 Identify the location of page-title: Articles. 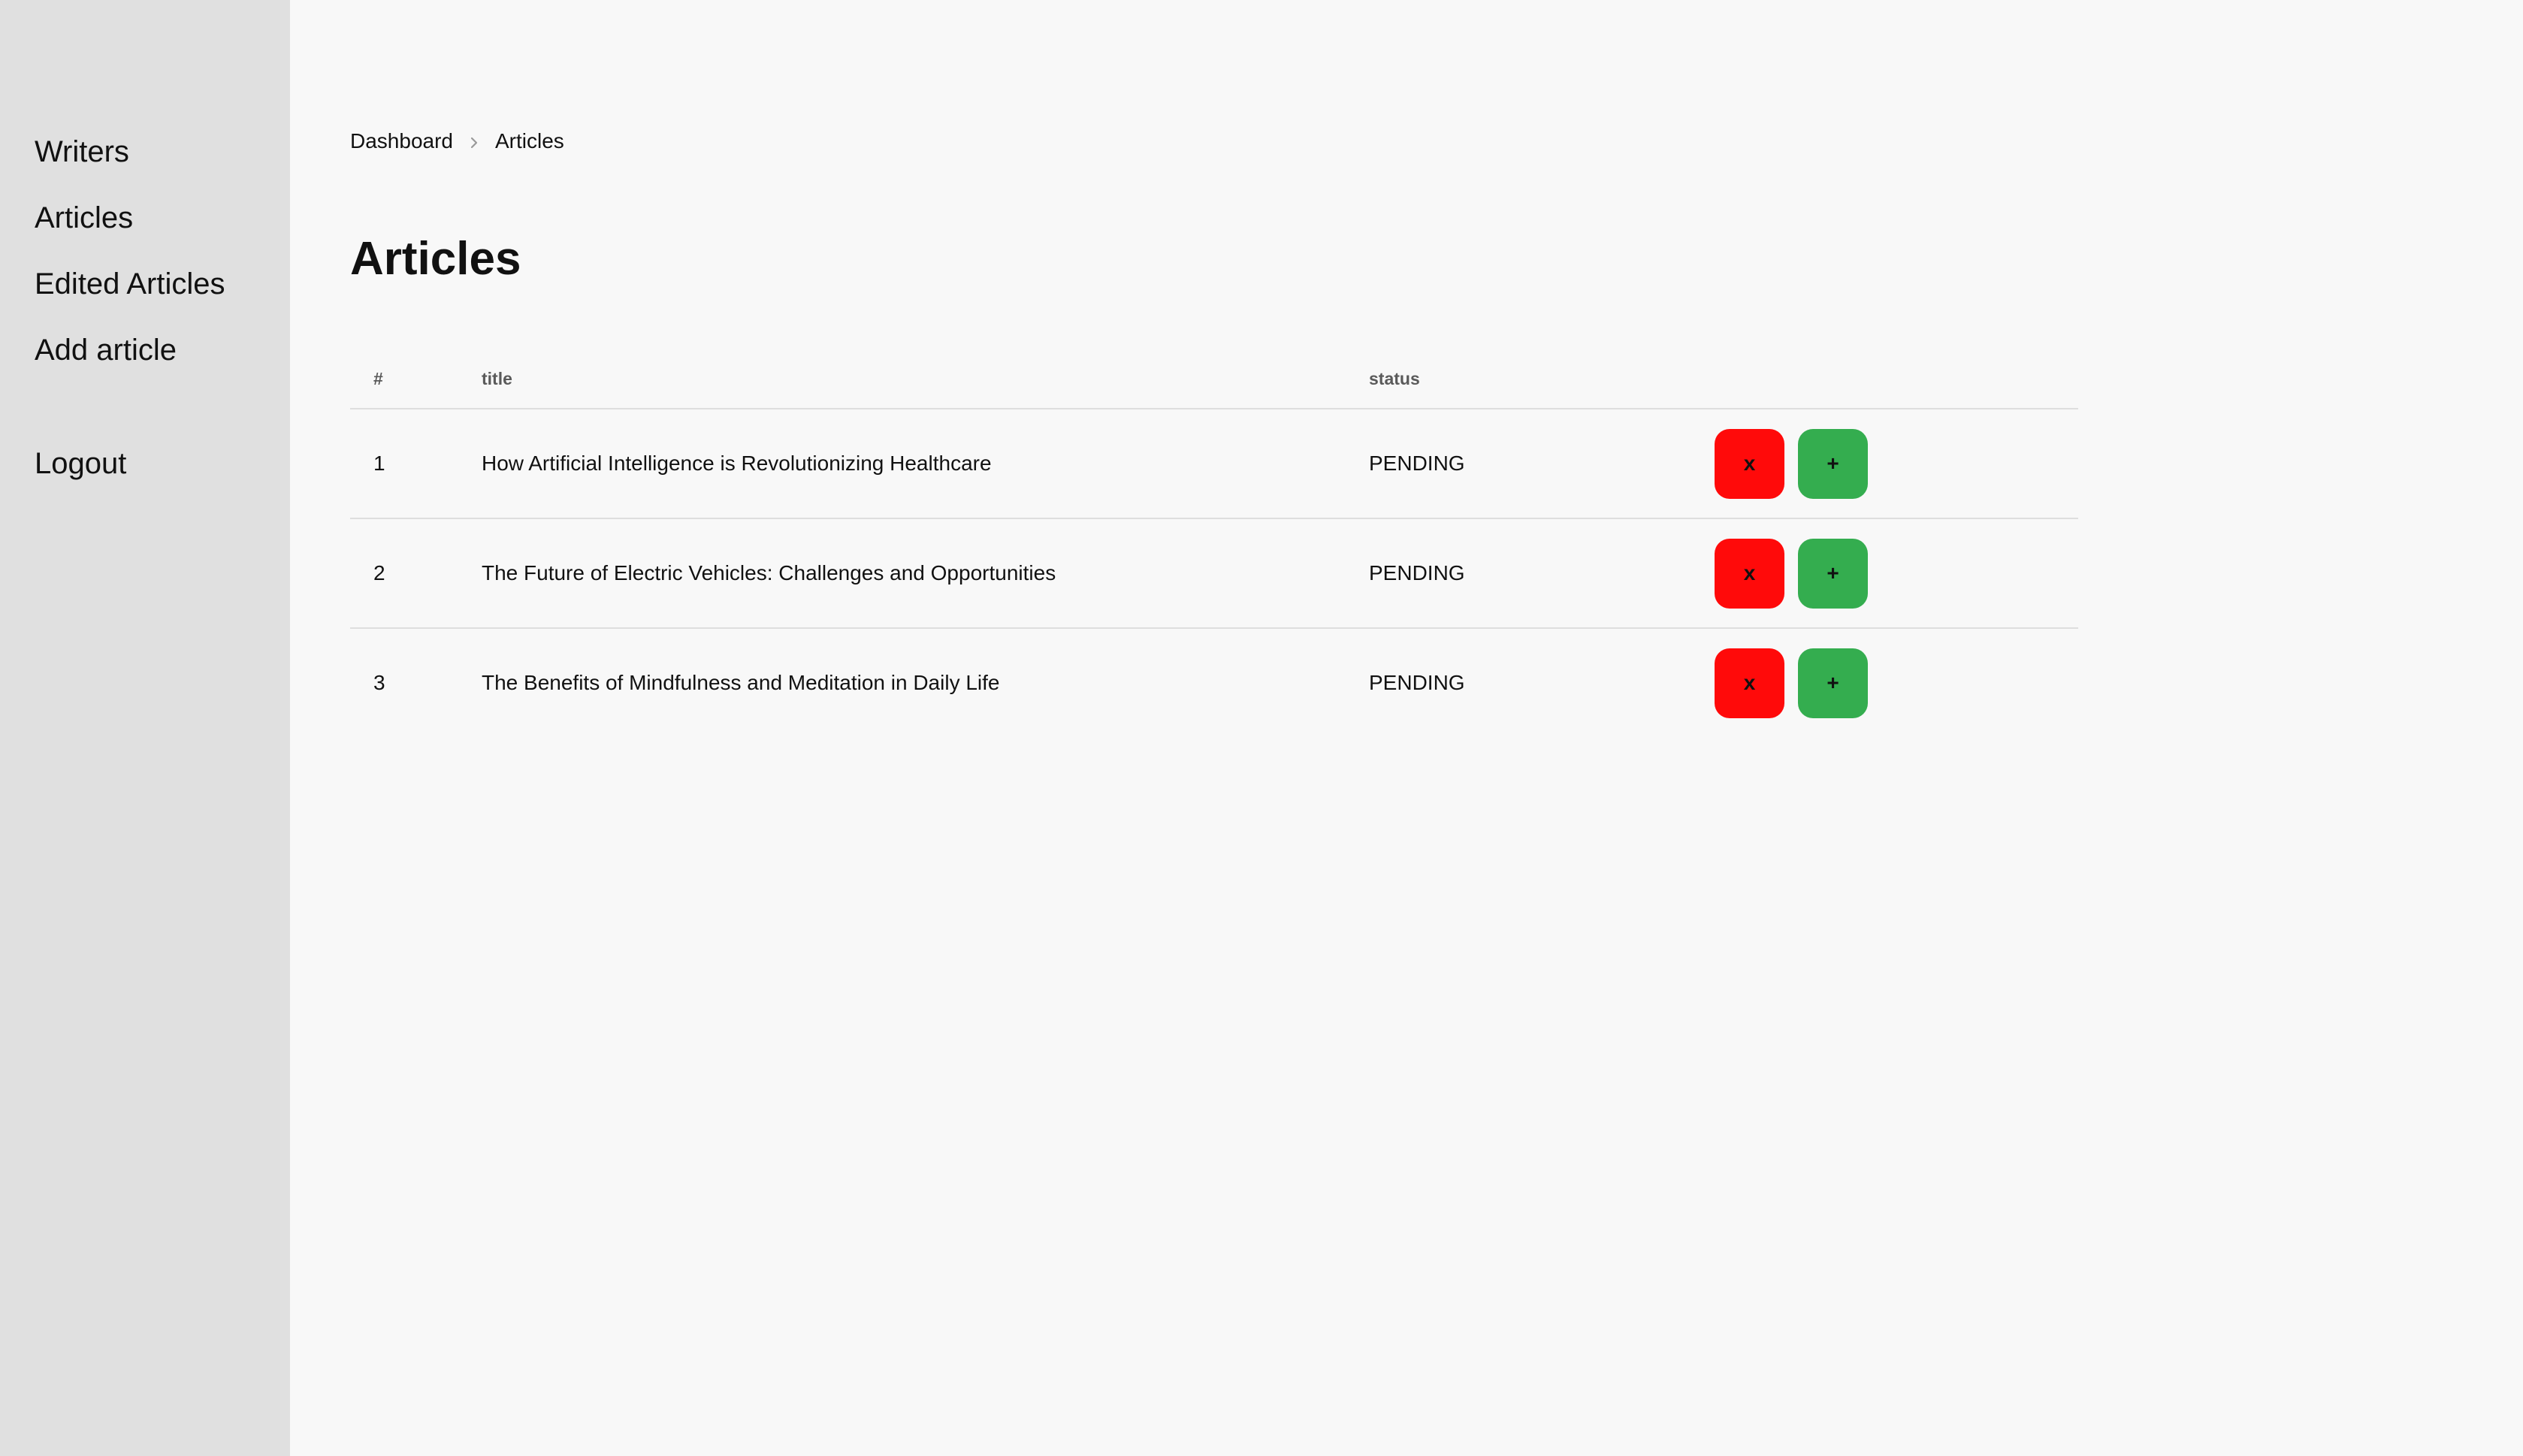
(436, 259).